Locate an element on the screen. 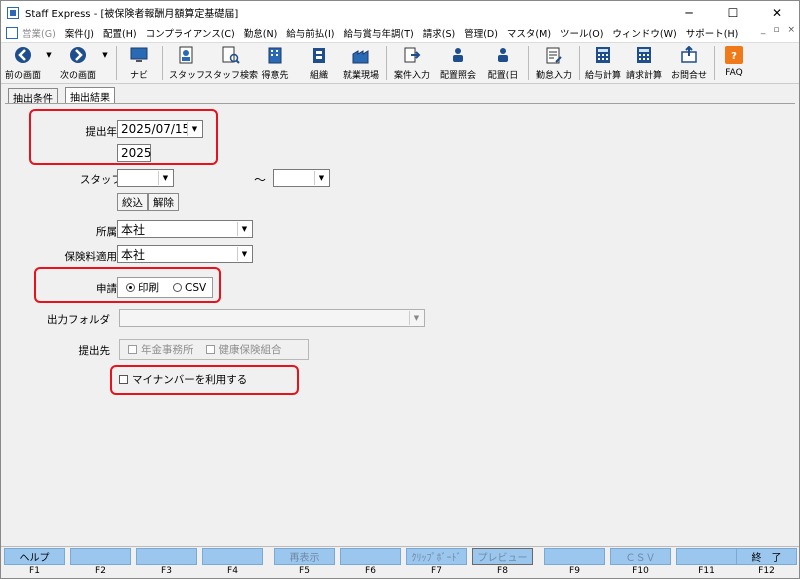  org-button: 組織 is located at coordinates (319, 63).